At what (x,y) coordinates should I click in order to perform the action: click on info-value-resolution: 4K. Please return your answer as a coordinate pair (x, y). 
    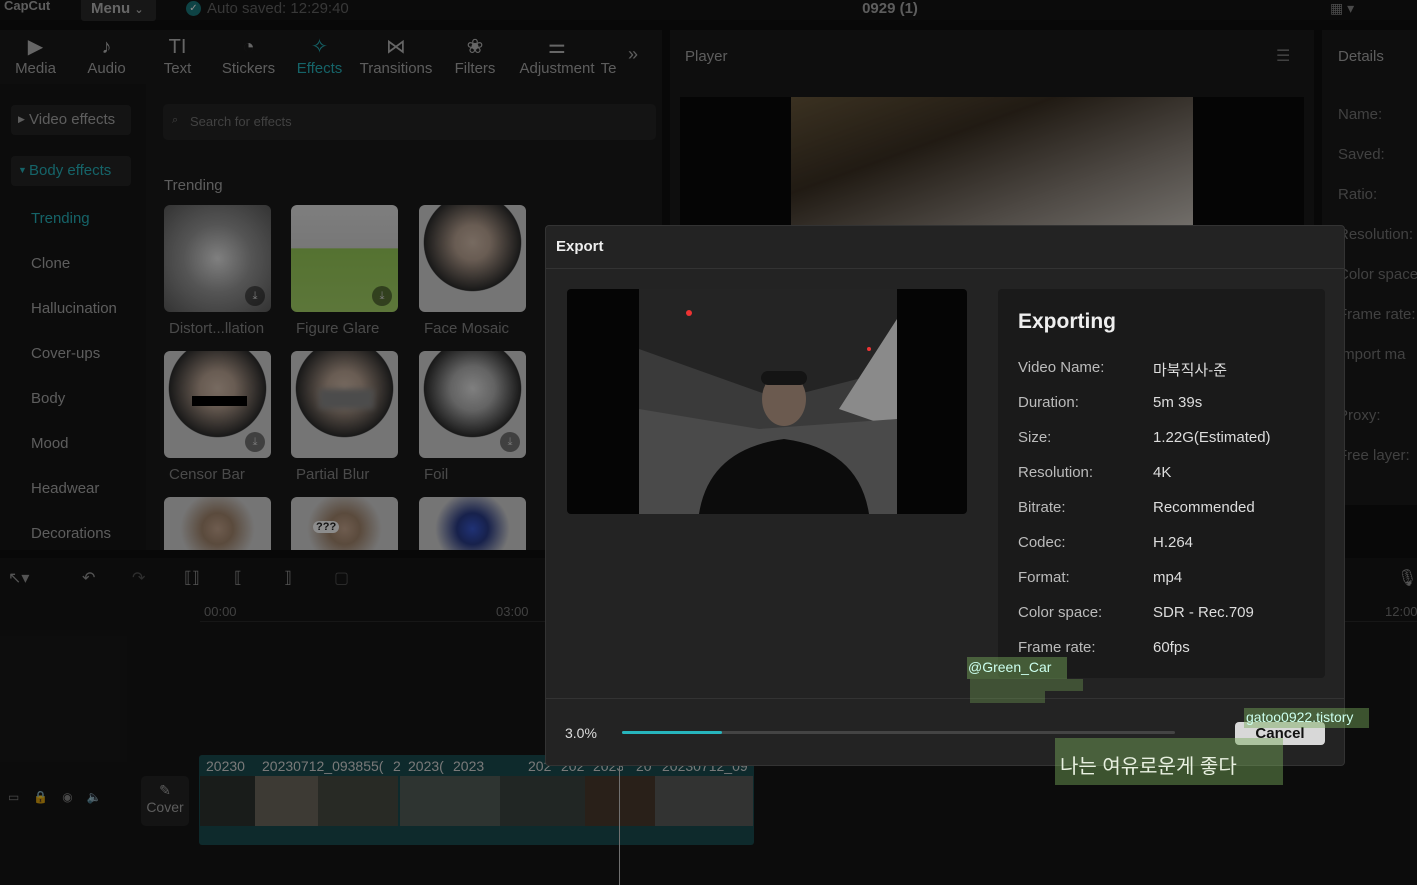
    Looking at the image, I should click on (1162, 472).